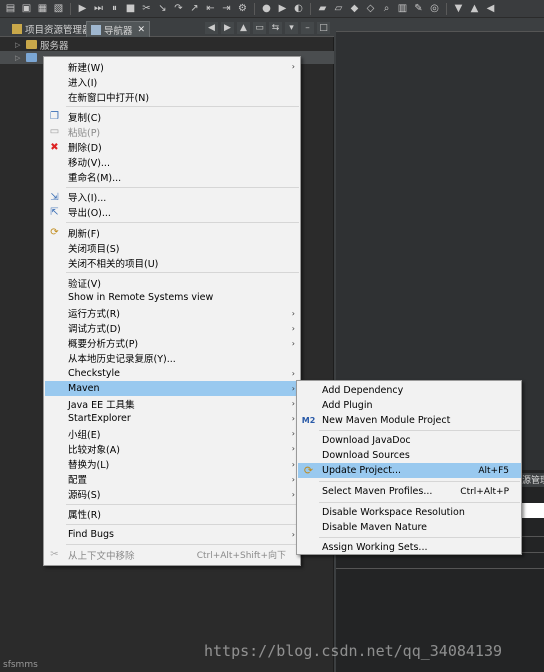  I want to click on menu-item: Find Bugs ›, so click(172, 534).